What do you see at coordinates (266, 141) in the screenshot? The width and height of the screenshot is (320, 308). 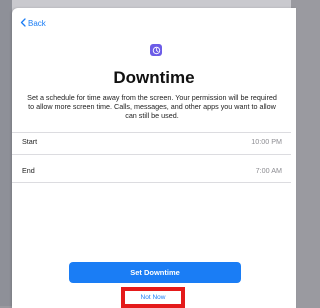 I see `start-time-value: 10:00 PM` at bounding box center [266, 141].